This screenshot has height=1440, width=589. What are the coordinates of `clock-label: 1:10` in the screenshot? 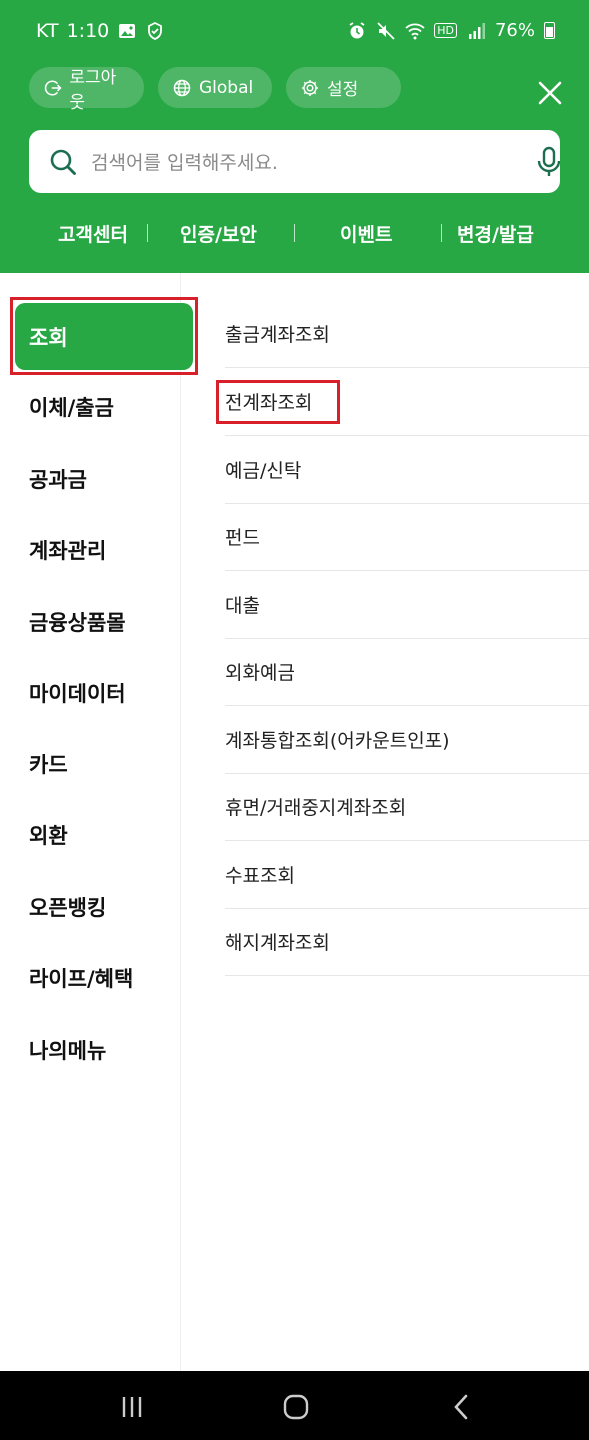 It's located at (88, 31).